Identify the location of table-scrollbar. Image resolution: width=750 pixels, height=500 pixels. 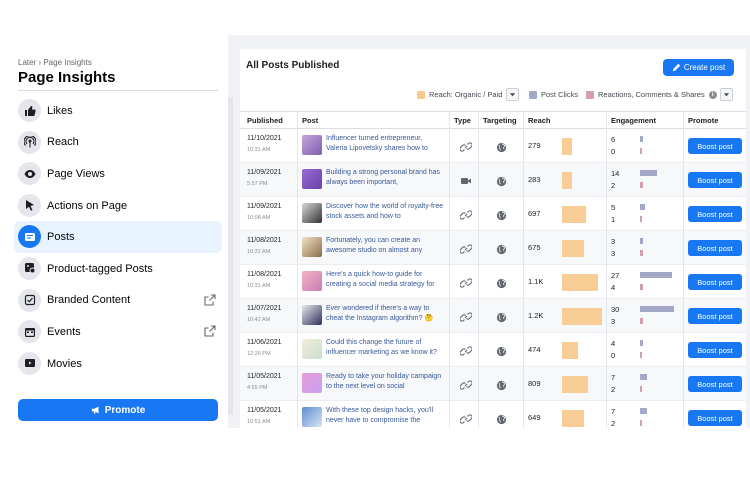
(230, 256).